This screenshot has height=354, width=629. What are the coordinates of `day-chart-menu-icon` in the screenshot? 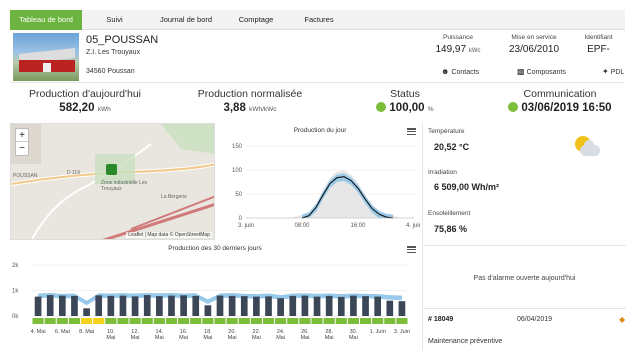 It's located at (411, 132).